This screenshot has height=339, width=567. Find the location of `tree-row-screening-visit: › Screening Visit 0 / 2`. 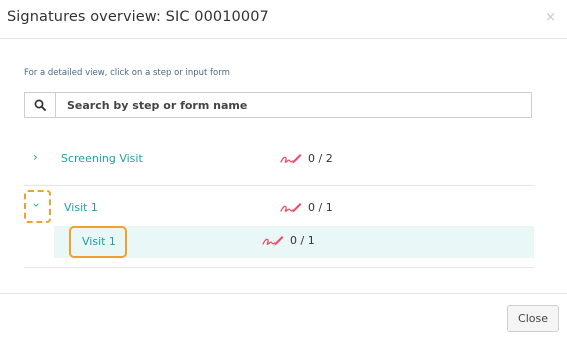

tree-row-screening-visit: › Screening Visit 0 / 2 is located at coordinates (279, 160).